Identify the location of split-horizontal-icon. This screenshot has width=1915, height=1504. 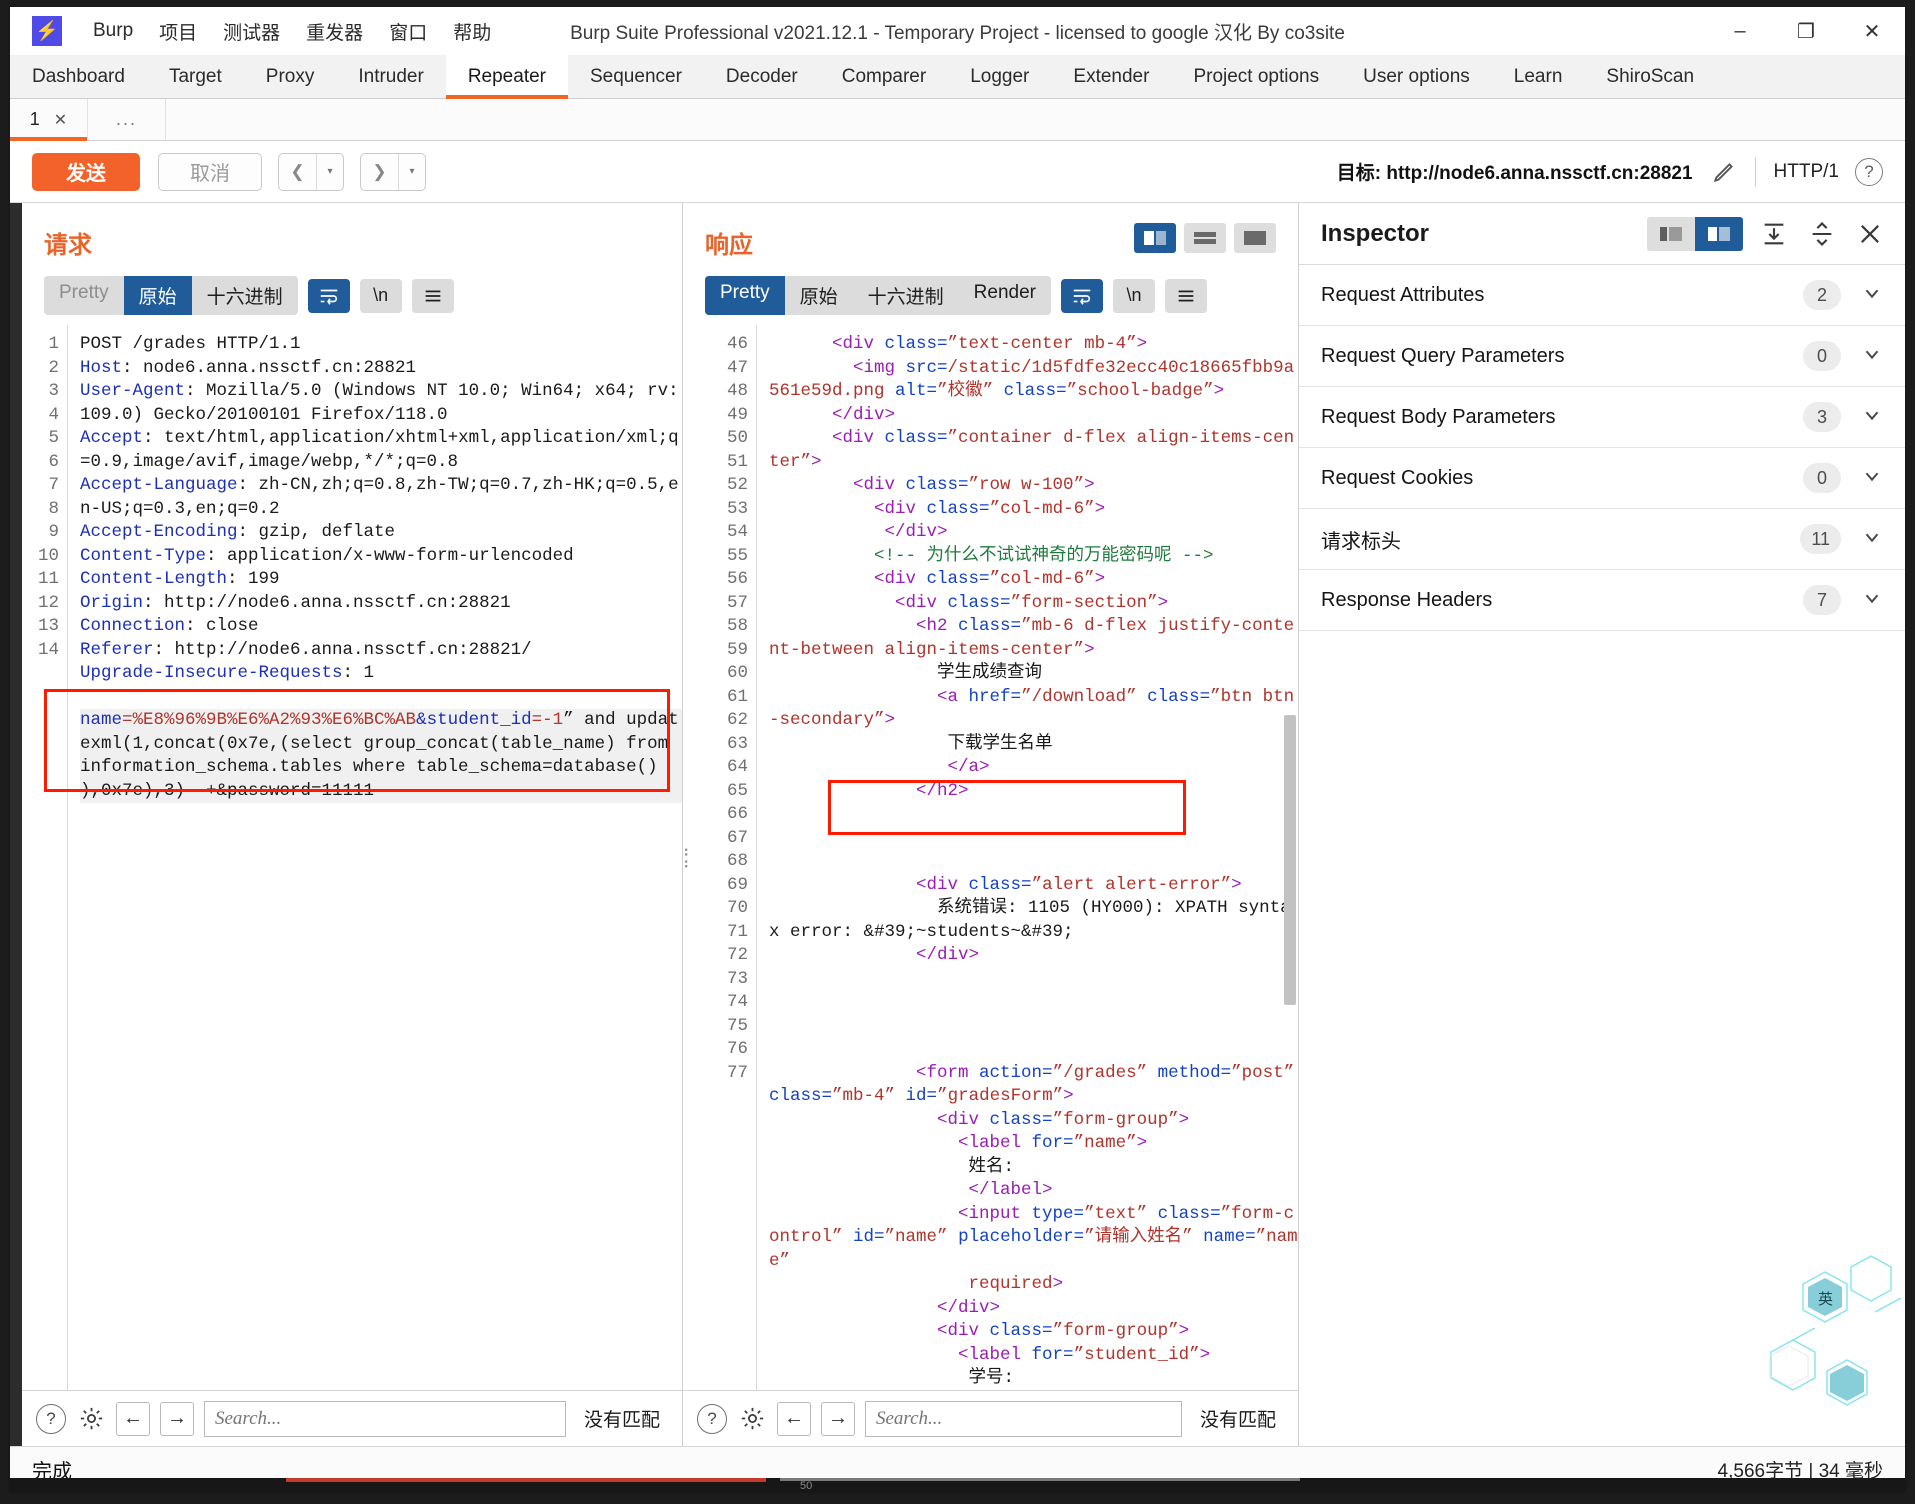
(1205, 238).